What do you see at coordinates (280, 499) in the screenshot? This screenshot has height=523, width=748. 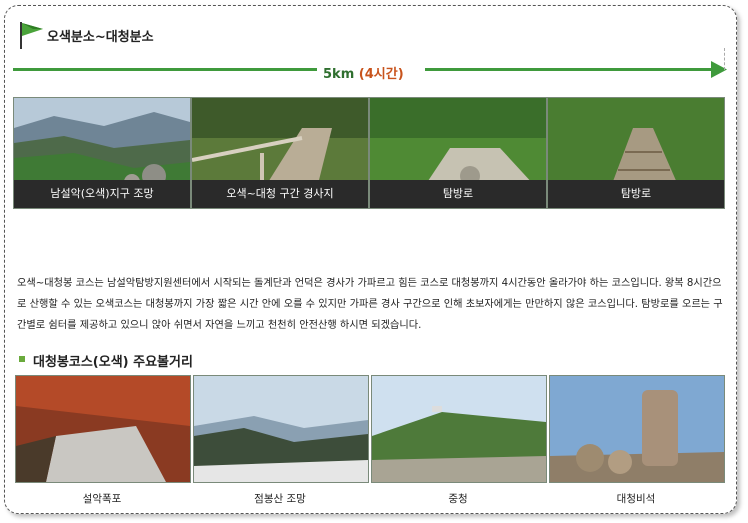 I see `sight-caption: 점봉산 조망` at bounding box center [280, 499].